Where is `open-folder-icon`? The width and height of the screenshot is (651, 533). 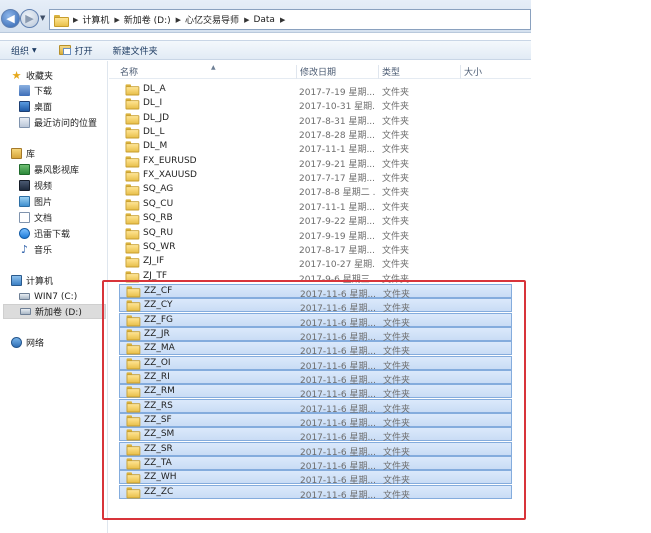 open-folder-icon is located at coordinates (64, 50).